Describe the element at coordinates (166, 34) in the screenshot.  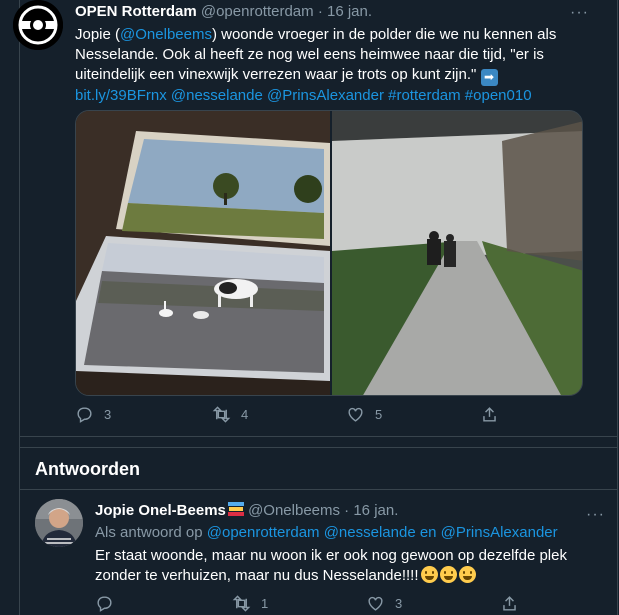
I see `mention-link: @Onelbeems` at that location.